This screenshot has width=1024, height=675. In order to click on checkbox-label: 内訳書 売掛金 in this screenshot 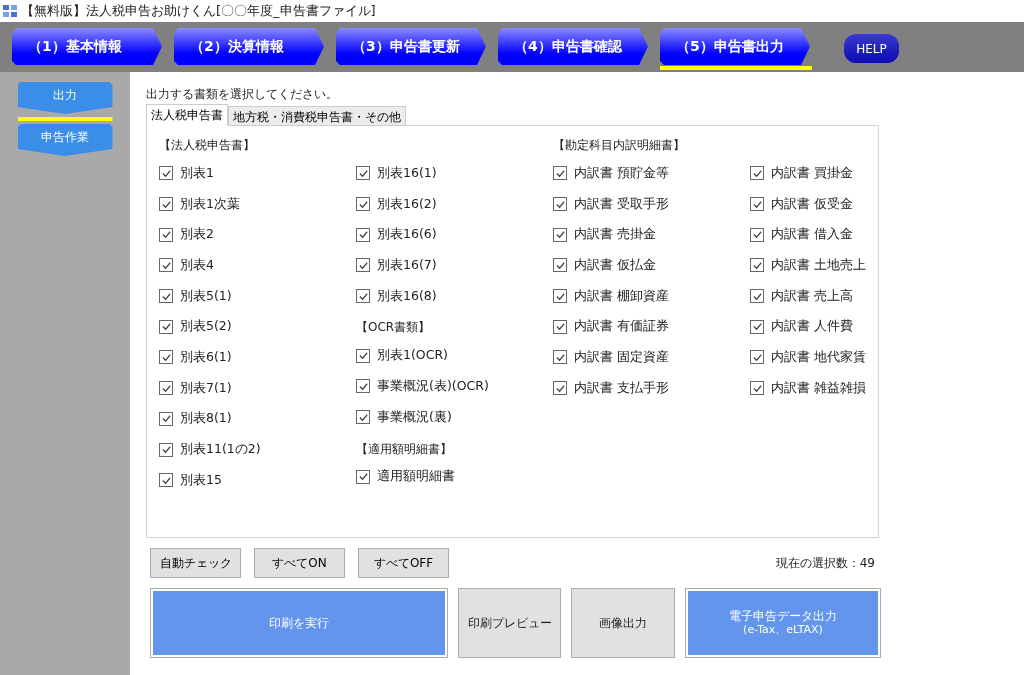, I will do `click(615, 235)`.